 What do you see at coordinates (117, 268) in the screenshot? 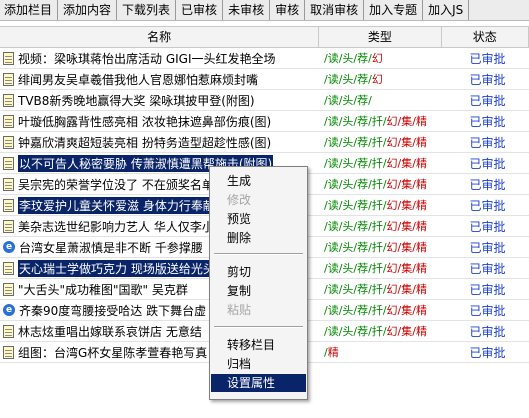
I see `row-title: 天心瑞士学做巧克力 现场版送给光头` at bounding box center [117, 268].